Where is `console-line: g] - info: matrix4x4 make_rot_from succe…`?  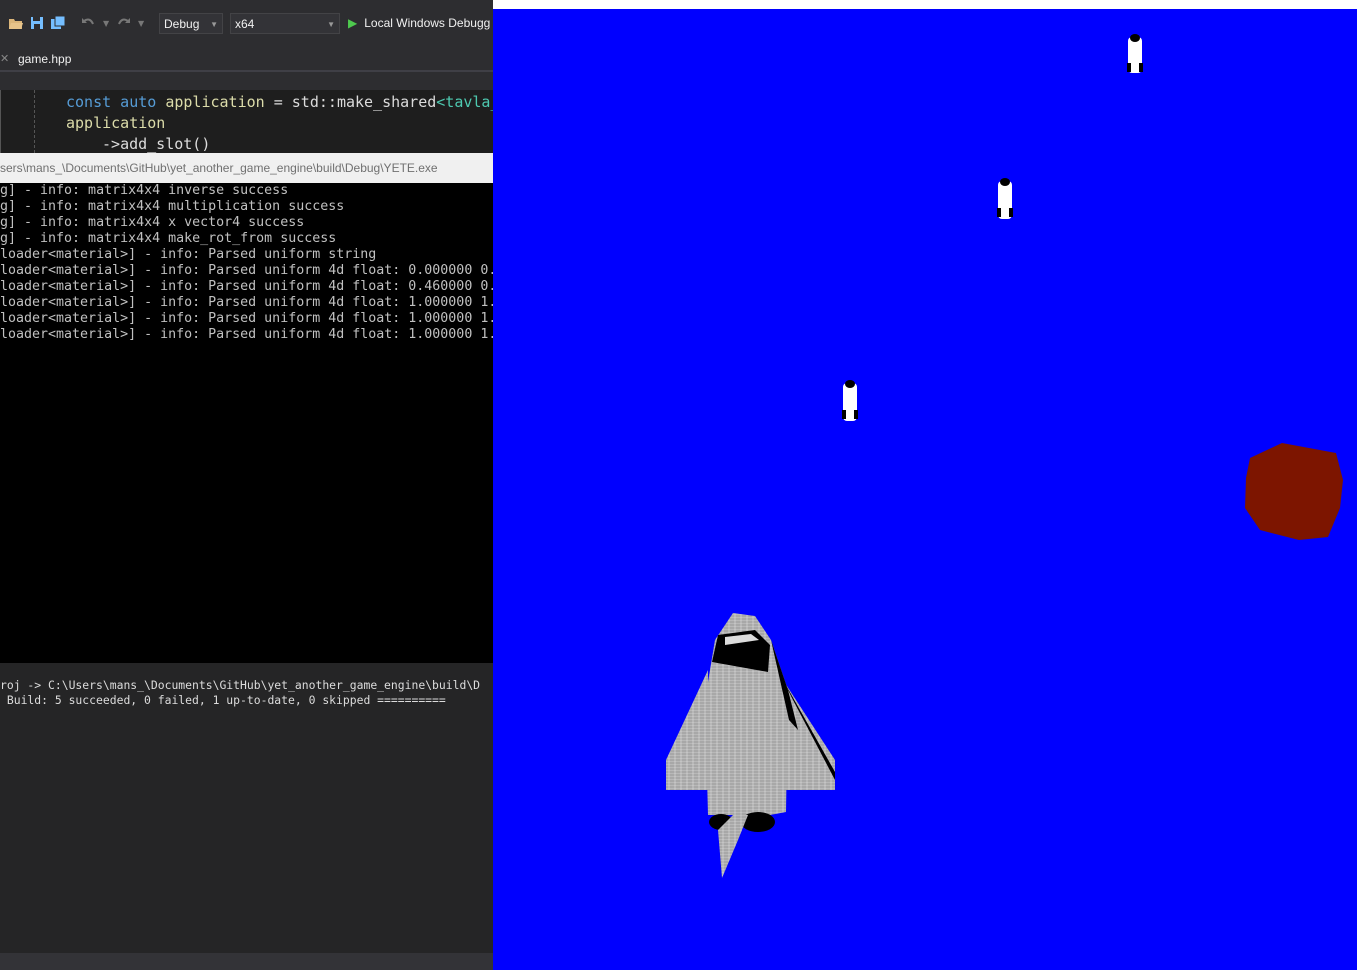
console-line: g] - info: matrix4x4 make_rot_from succe… is located at coordinates (168, 238).